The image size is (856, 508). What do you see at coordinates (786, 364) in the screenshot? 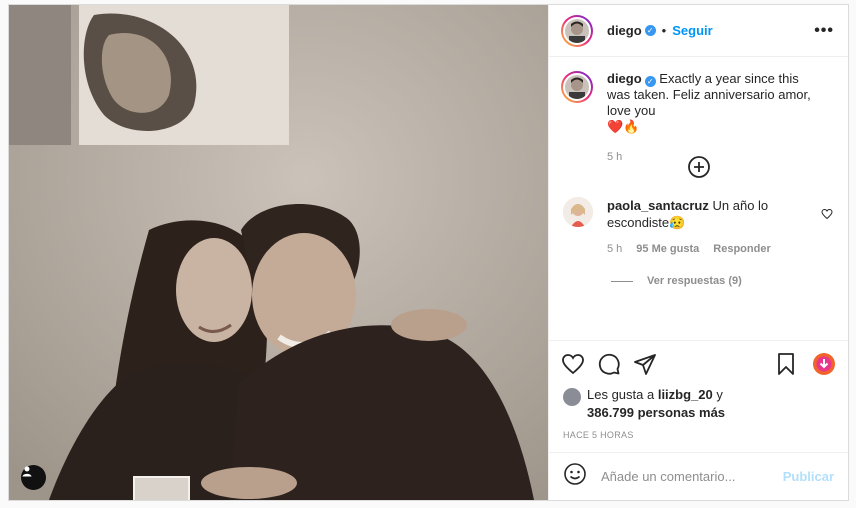
I see `bookmark-icon` at bounding box center [786, 364].